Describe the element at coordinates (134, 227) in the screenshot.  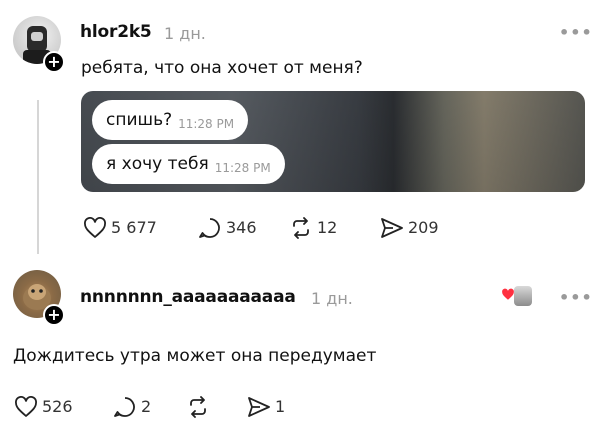
I see `like-count: 5 677` at that location.